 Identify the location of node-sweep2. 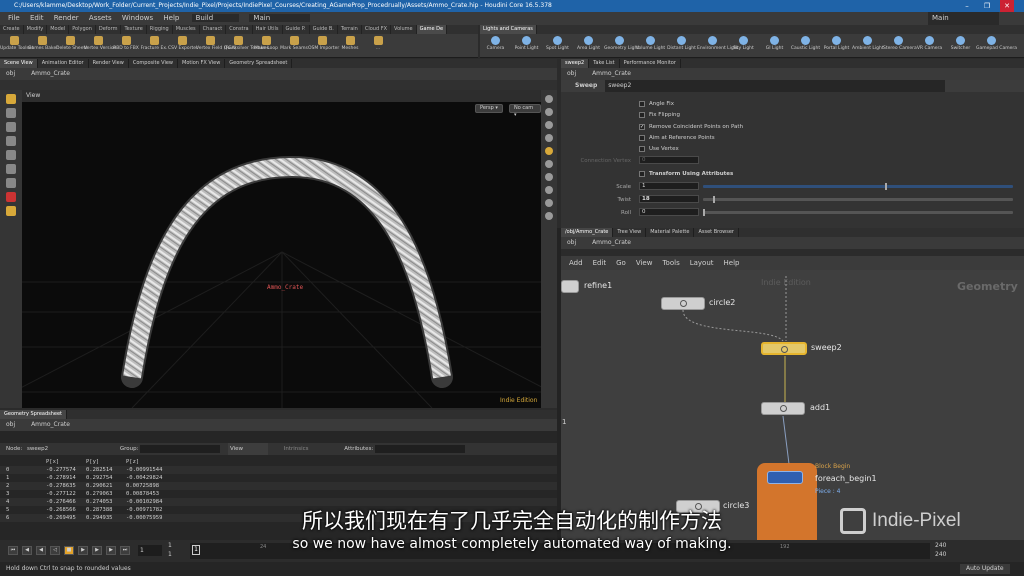
(784, 348).